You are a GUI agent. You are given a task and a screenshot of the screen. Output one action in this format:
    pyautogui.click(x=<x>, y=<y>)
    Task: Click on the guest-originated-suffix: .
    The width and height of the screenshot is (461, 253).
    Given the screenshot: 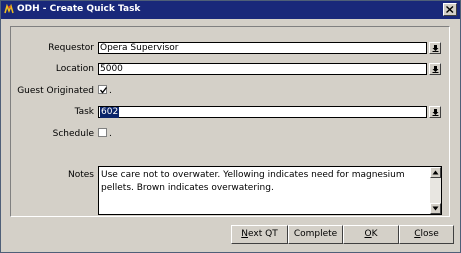 What is the action you would take?
    pyautogui.click(x=110, y=91)
    